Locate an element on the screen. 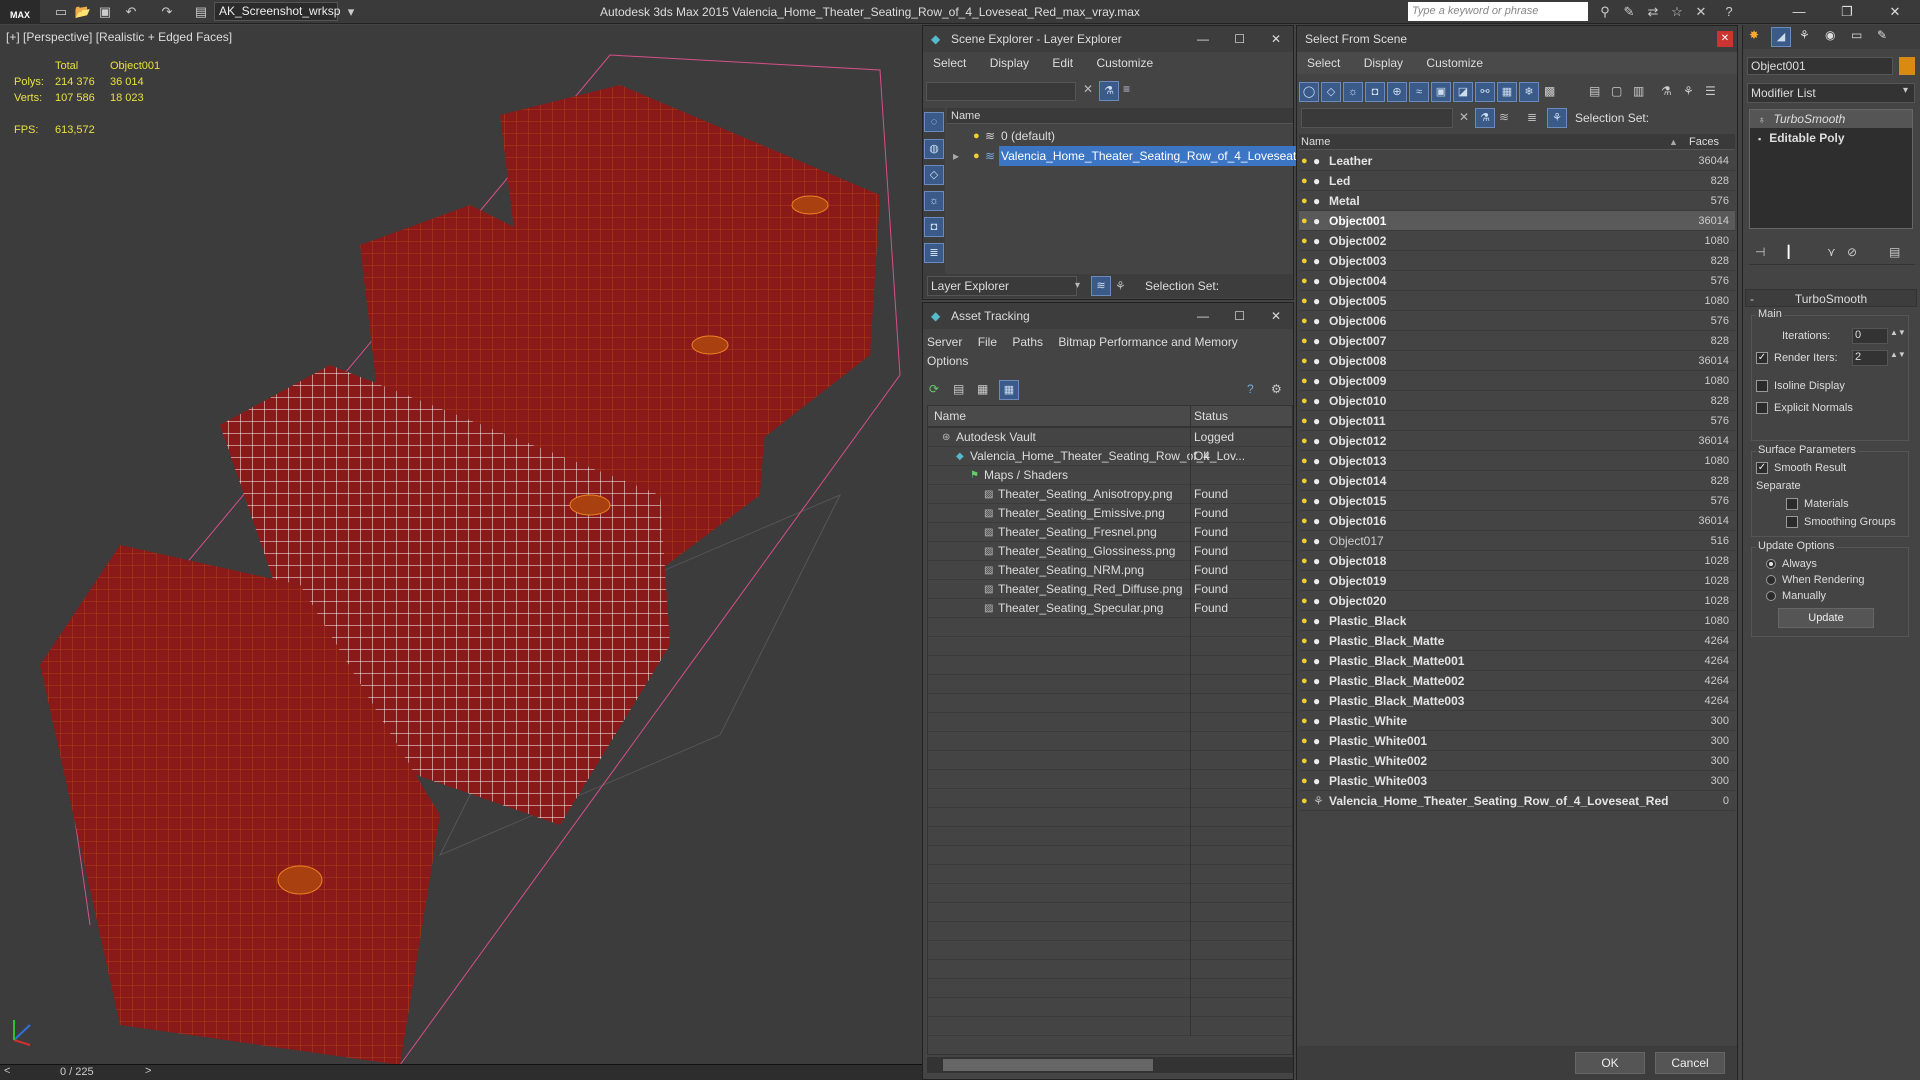  close-x-icon: ✕ is located at coordinates (1701, 12).